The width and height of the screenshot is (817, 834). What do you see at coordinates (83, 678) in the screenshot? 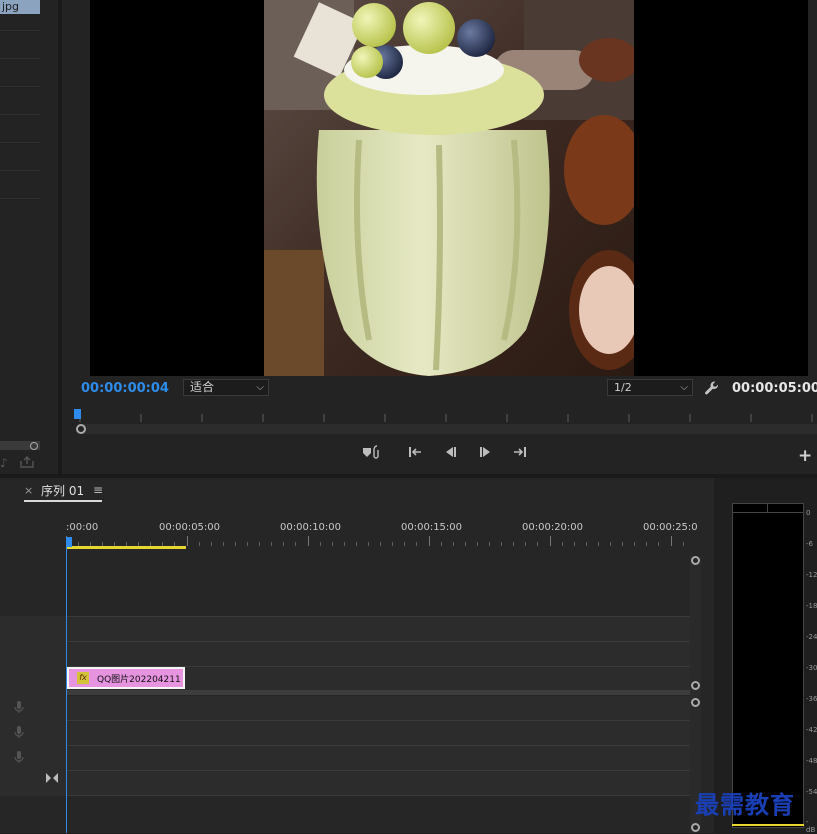
I see `fx-badge: fx` at bounding box center [83, 678].